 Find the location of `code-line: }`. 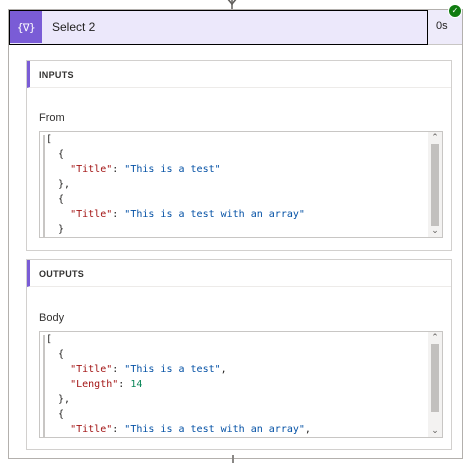

code-line: } is located at coordinates (235, 229).